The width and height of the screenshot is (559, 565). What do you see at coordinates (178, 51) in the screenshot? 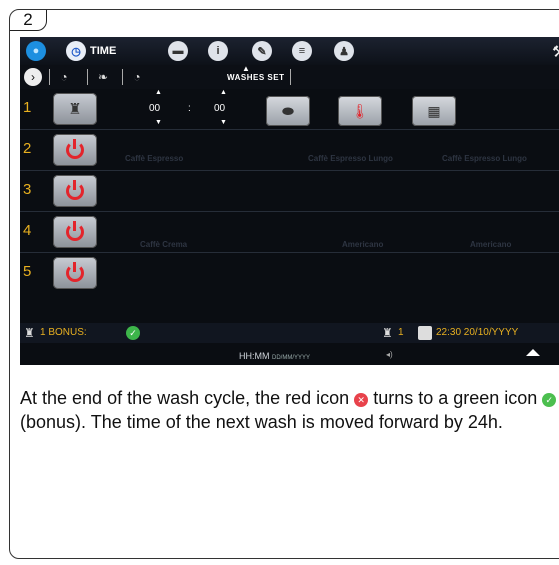
I see `cup-icon: ▬` at bounding box center [178, 51].